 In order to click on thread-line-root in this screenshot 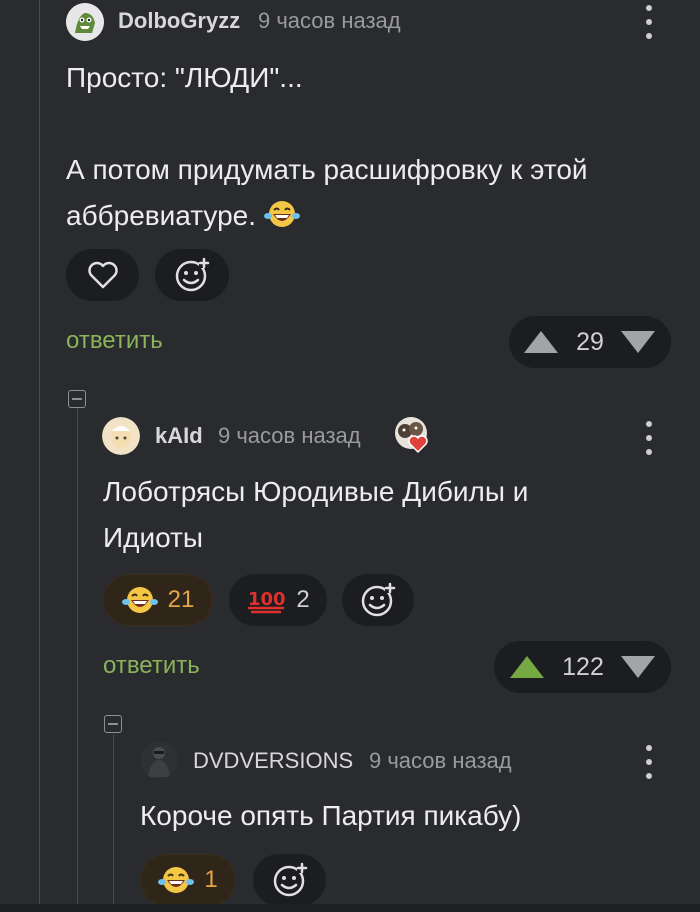, I will do `click(39, 456)`.